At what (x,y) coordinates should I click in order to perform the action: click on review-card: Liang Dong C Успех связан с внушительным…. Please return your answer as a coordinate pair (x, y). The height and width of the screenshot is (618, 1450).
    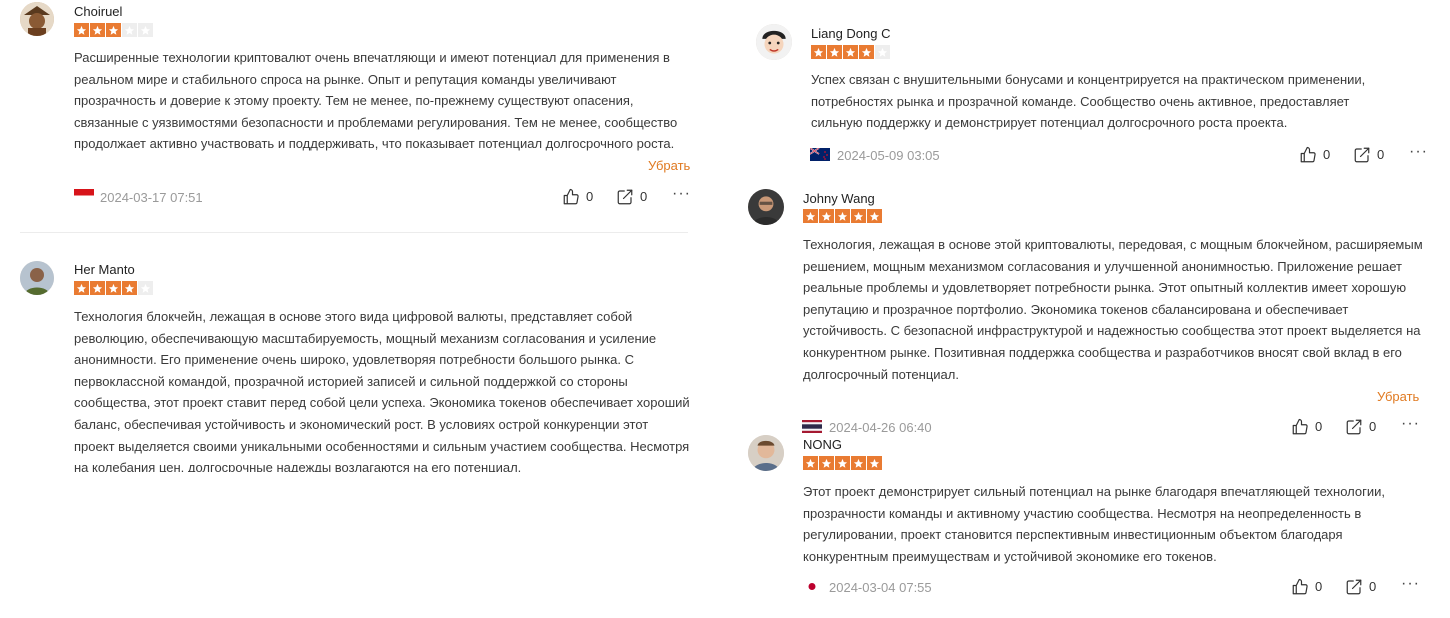
    Looking at the image, I should click on (1095, 95).